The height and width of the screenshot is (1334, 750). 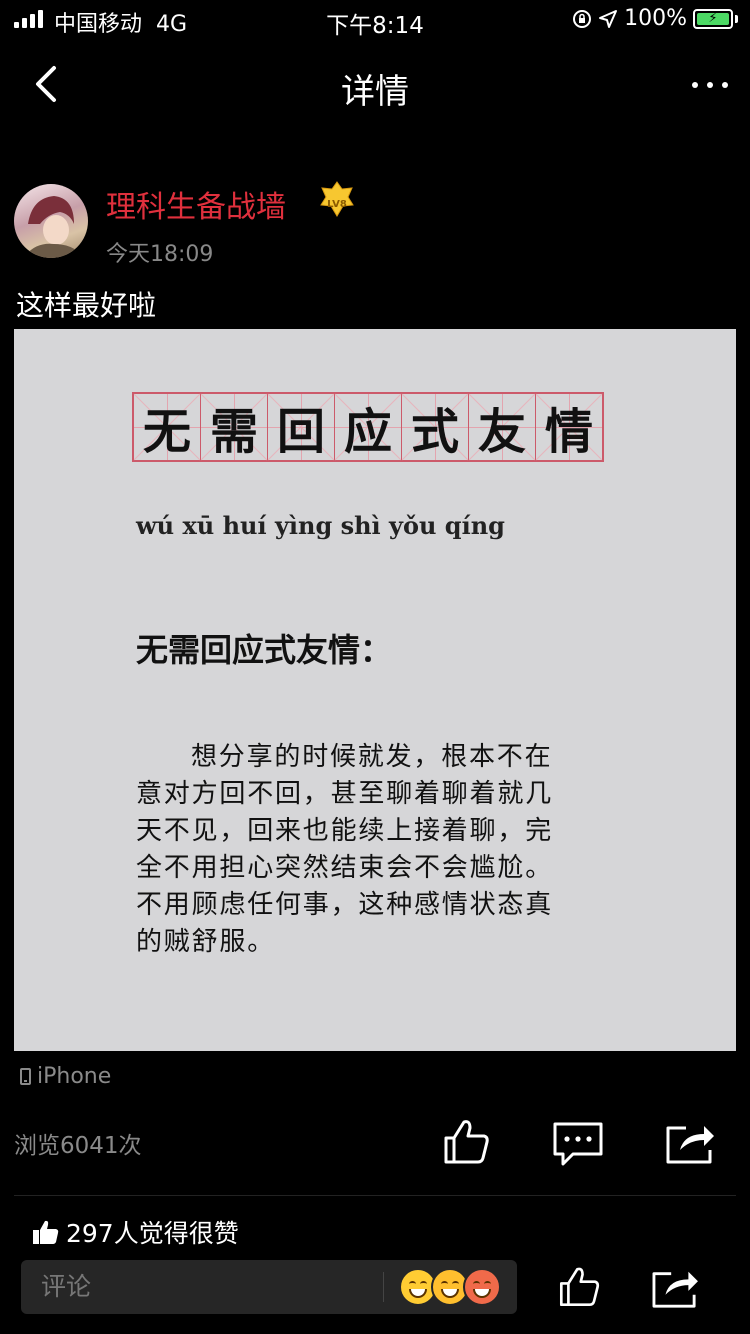 What do you see at coordinates (582, 18) in the screenshot?
I see `rotation-lock-icon` at bounding box center [582, 18].